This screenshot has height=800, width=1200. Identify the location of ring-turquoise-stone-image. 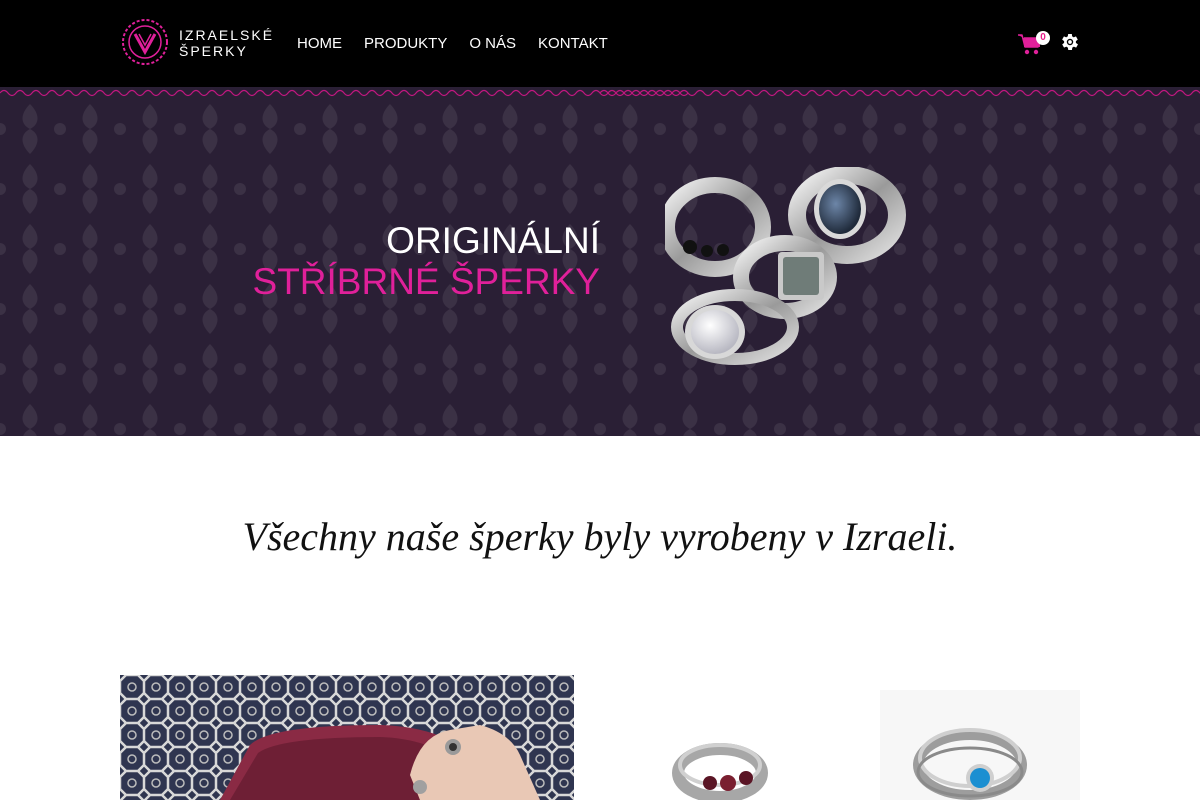
(980, 745).